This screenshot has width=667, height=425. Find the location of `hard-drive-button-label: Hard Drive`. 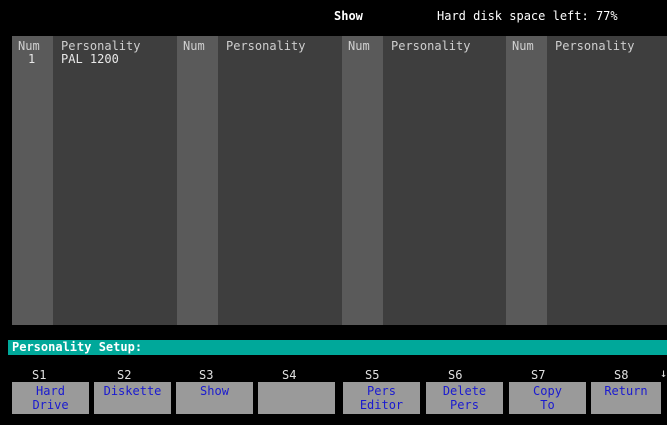

hard-drive-button-label: Hard Drive is located at coordinates (50, 398).